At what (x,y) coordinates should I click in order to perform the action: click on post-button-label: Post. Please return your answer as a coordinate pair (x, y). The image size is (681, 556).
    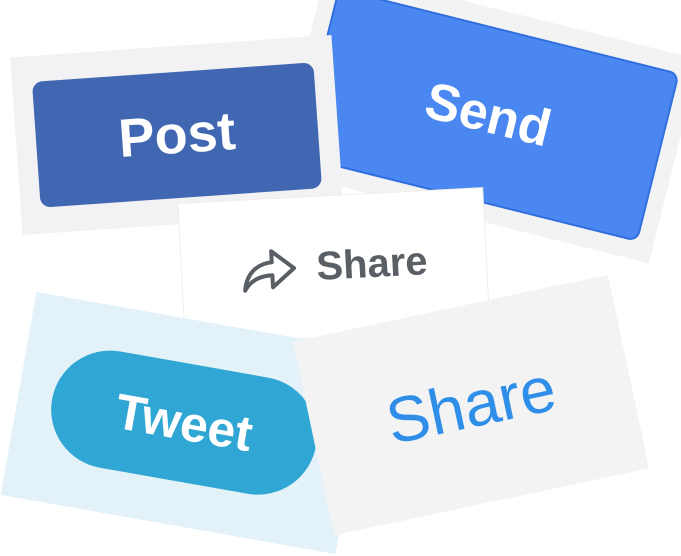
    Looking at the image, I should click on (177, 135).